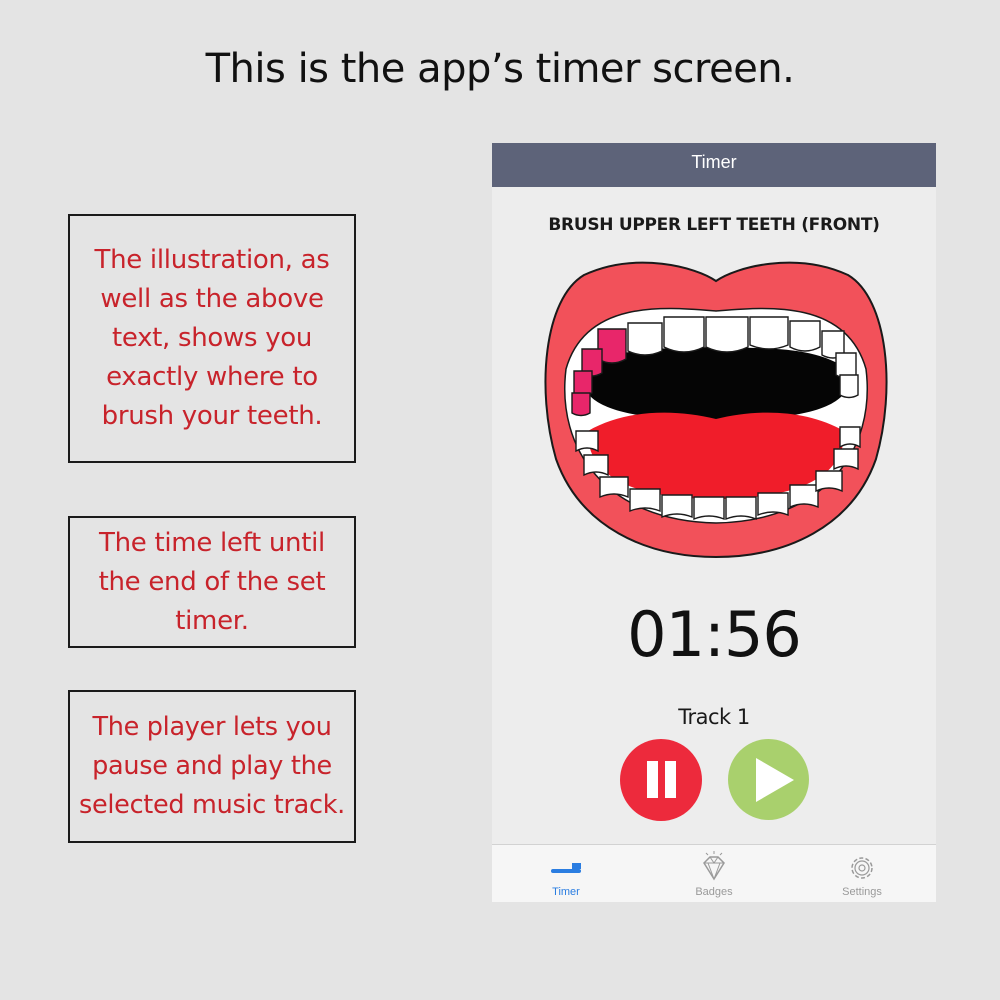 This screenshot has width=1000, height=1000. I want to click on mouth-illustration-svg, so click(716, 410).